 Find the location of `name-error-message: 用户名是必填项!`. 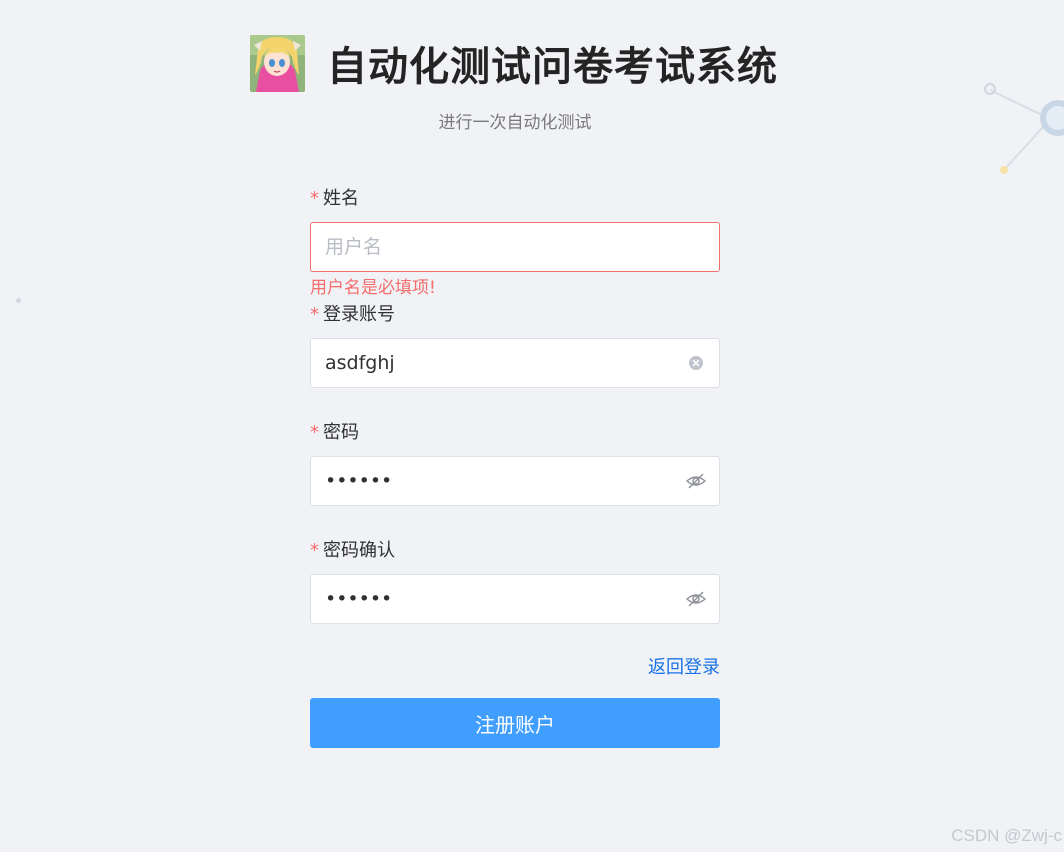

name-error-message: 用户名是必填项! is located at coordinates (373, 288).